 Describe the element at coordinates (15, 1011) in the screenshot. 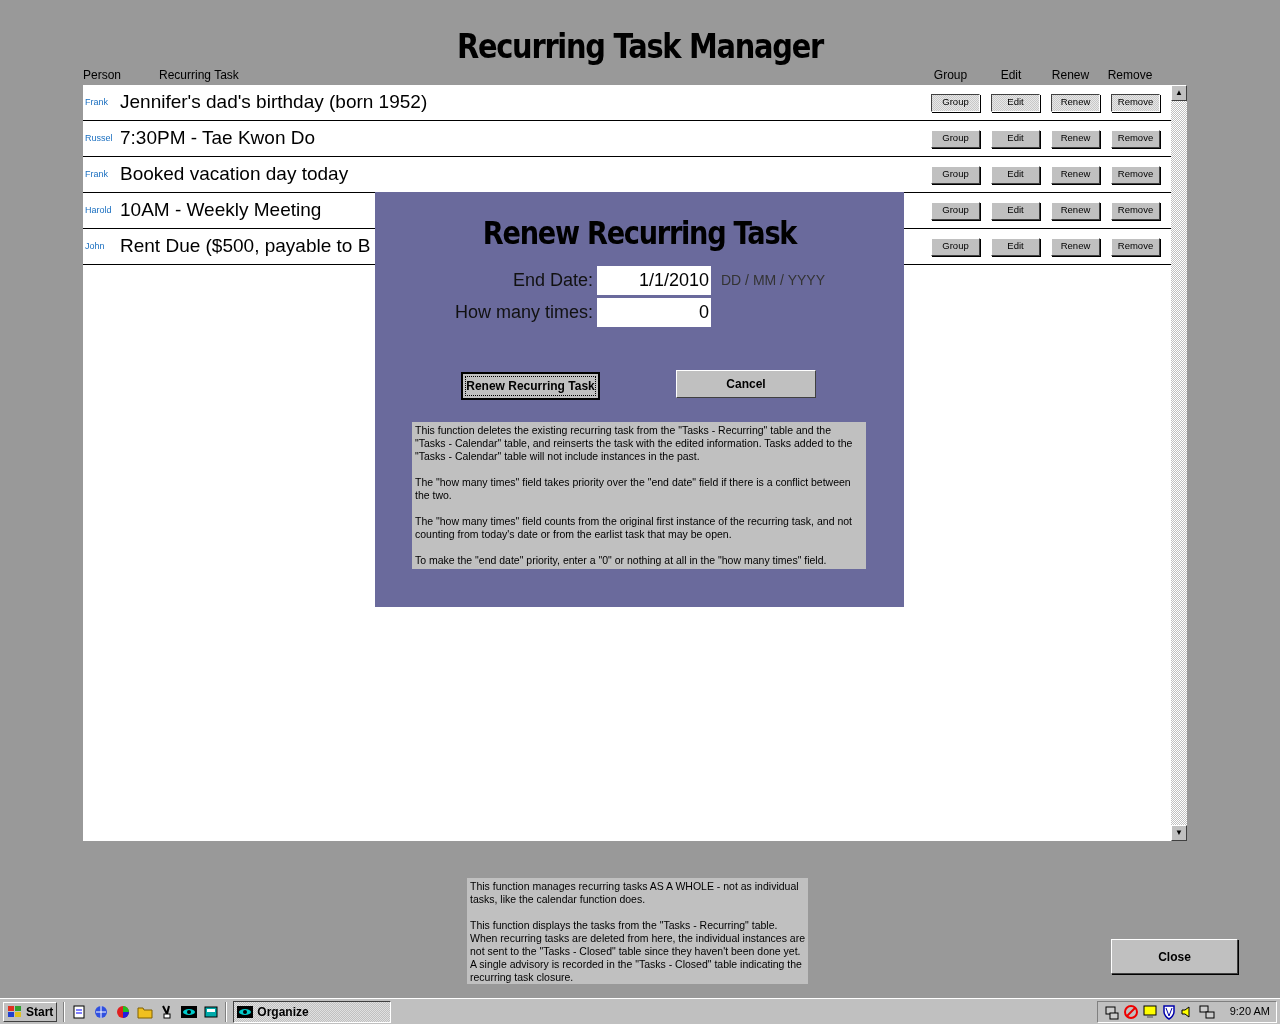

I see `windows-logo-icon` at that location.